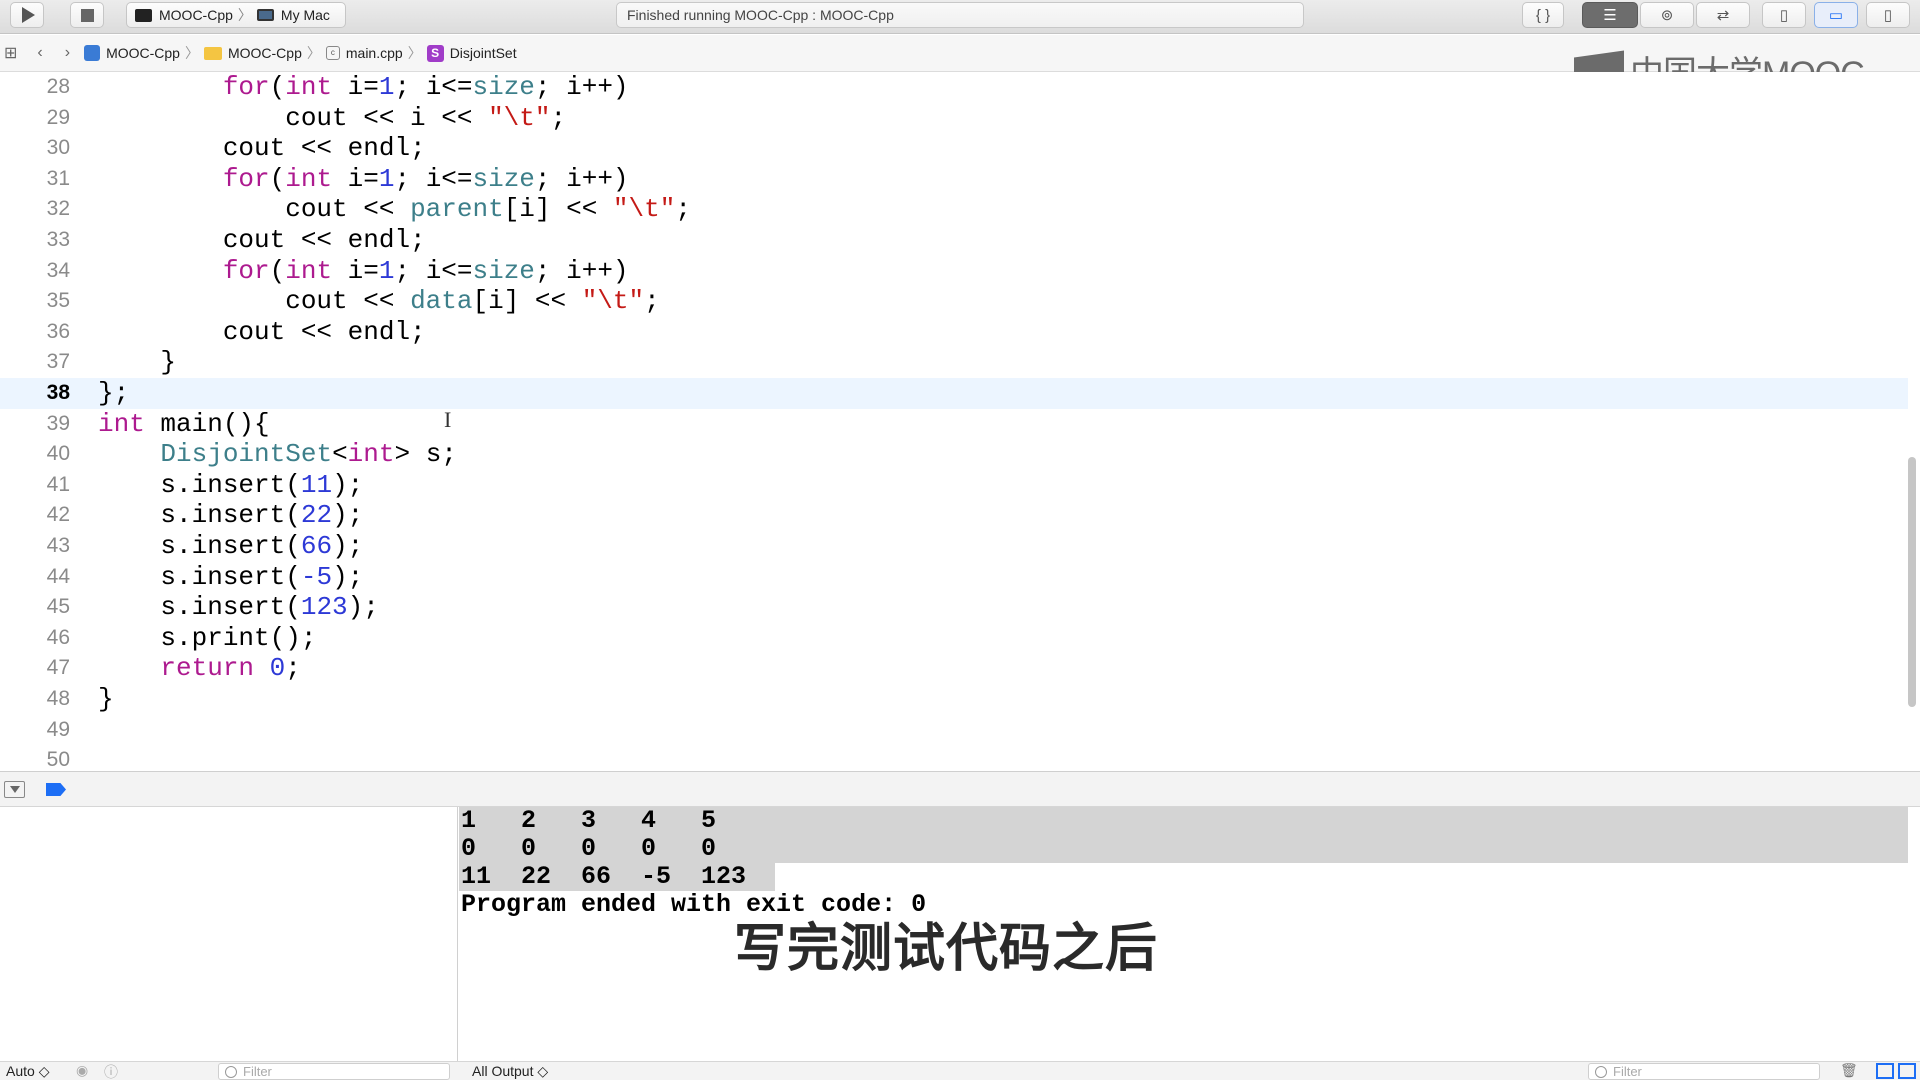  I want to click on stop-button, so click(87, 15).